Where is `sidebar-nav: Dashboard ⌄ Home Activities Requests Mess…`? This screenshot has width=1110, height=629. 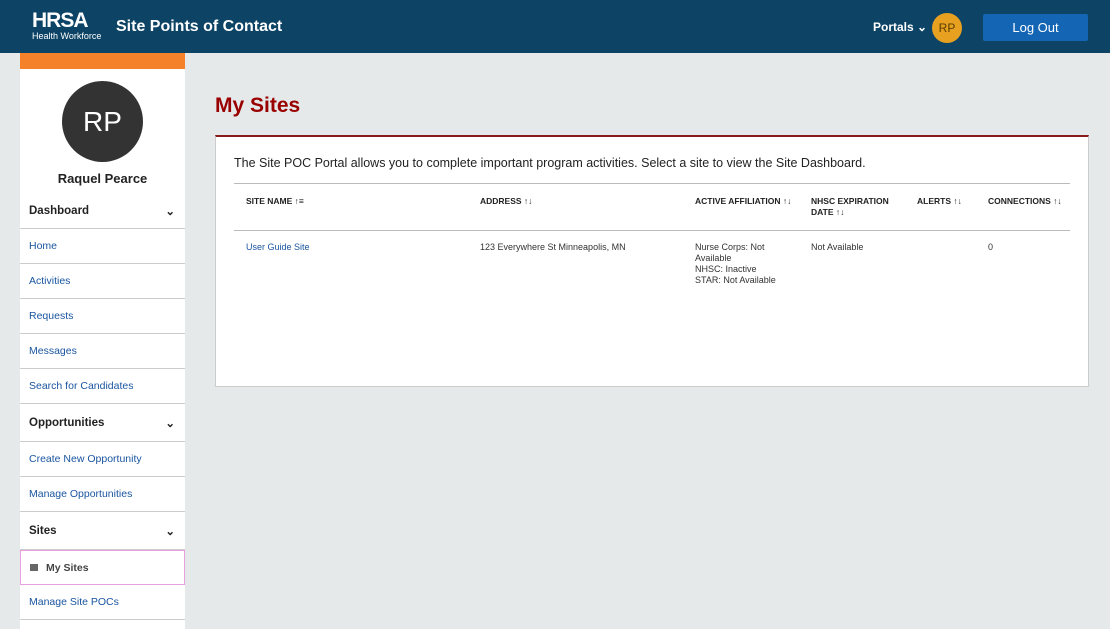 sidebar-nav: Dashboard ⌄ Home Activities Requests Mess… is located at coordinates (102, 406).